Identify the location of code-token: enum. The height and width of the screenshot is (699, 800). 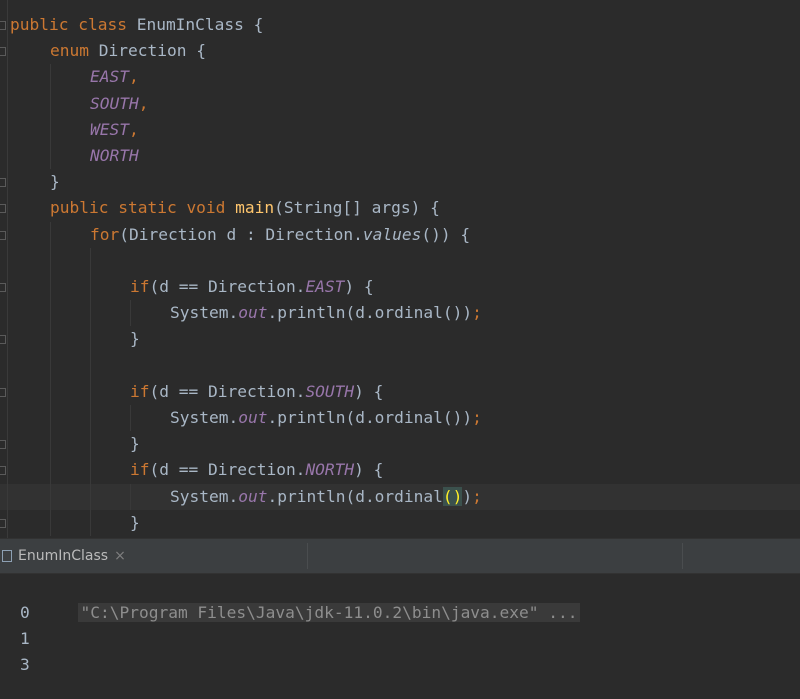
(74, 51).